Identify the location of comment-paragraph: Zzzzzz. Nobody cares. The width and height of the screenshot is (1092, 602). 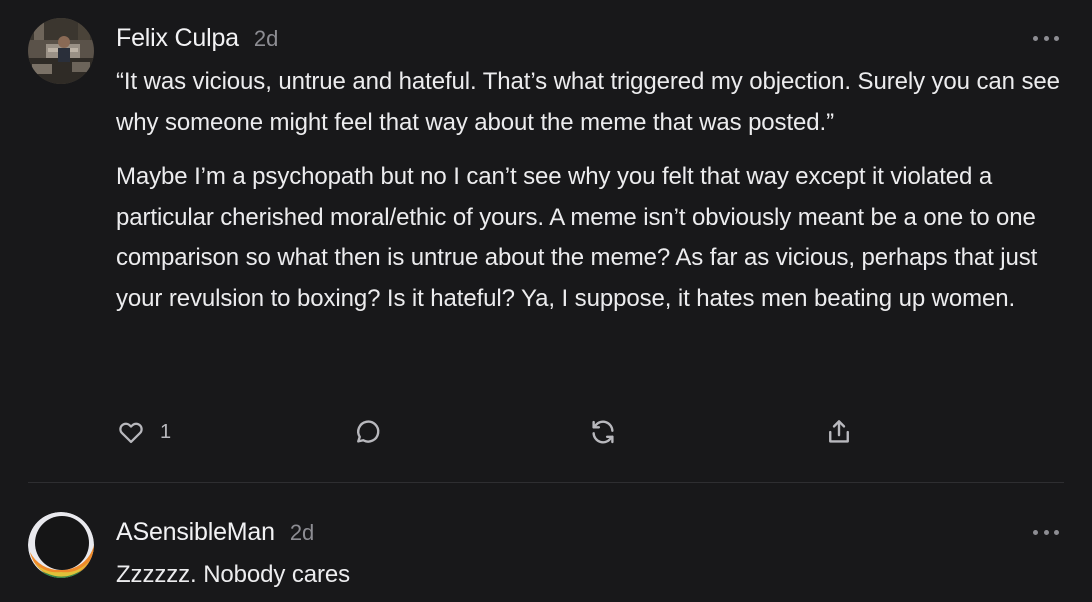
(233, 574).